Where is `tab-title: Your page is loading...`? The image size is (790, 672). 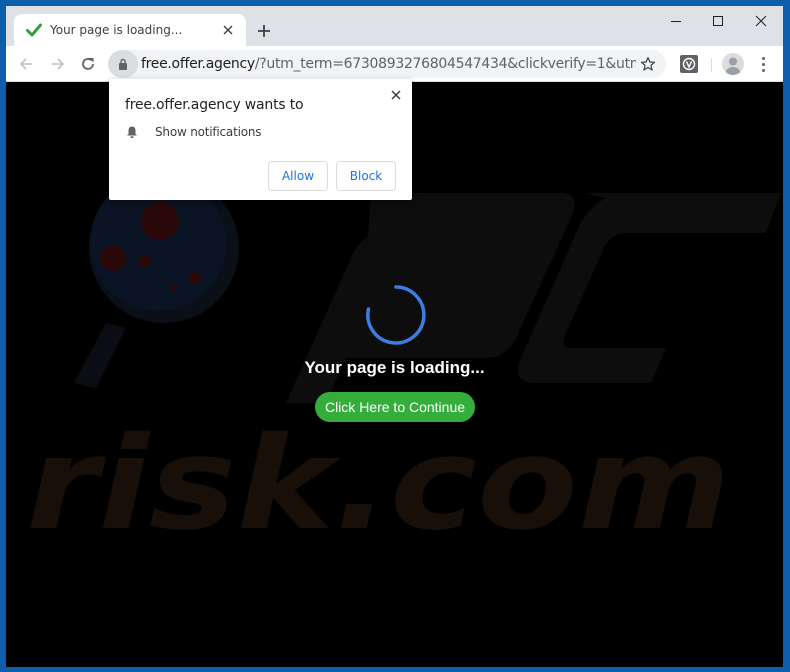 tab-title: Your page is loading... is located at coordinates (116, 30).